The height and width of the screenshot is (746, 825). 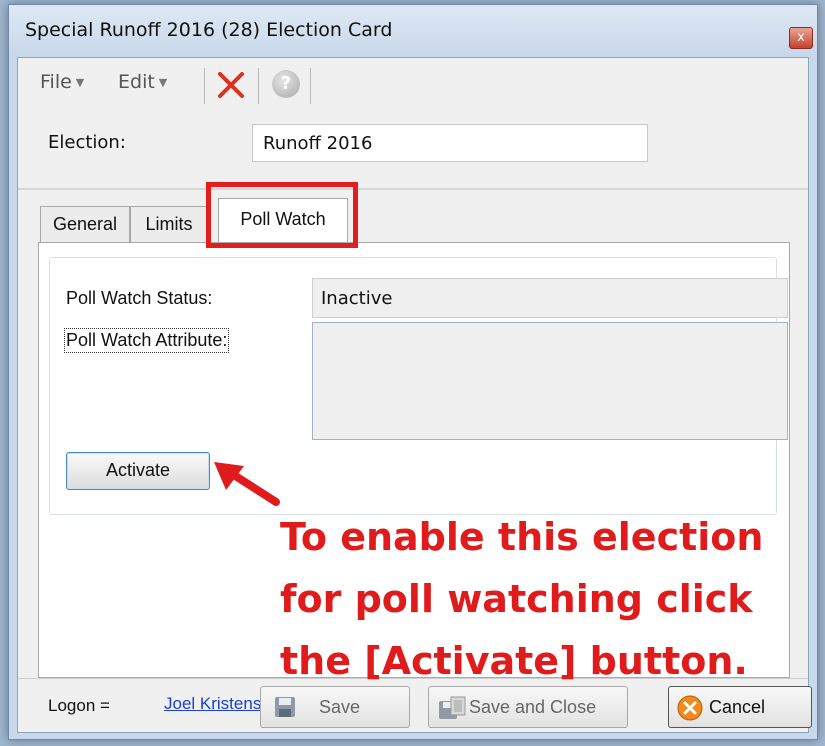 I want to click on callout-line: the [Activate] button., so click(x=514, y=661).